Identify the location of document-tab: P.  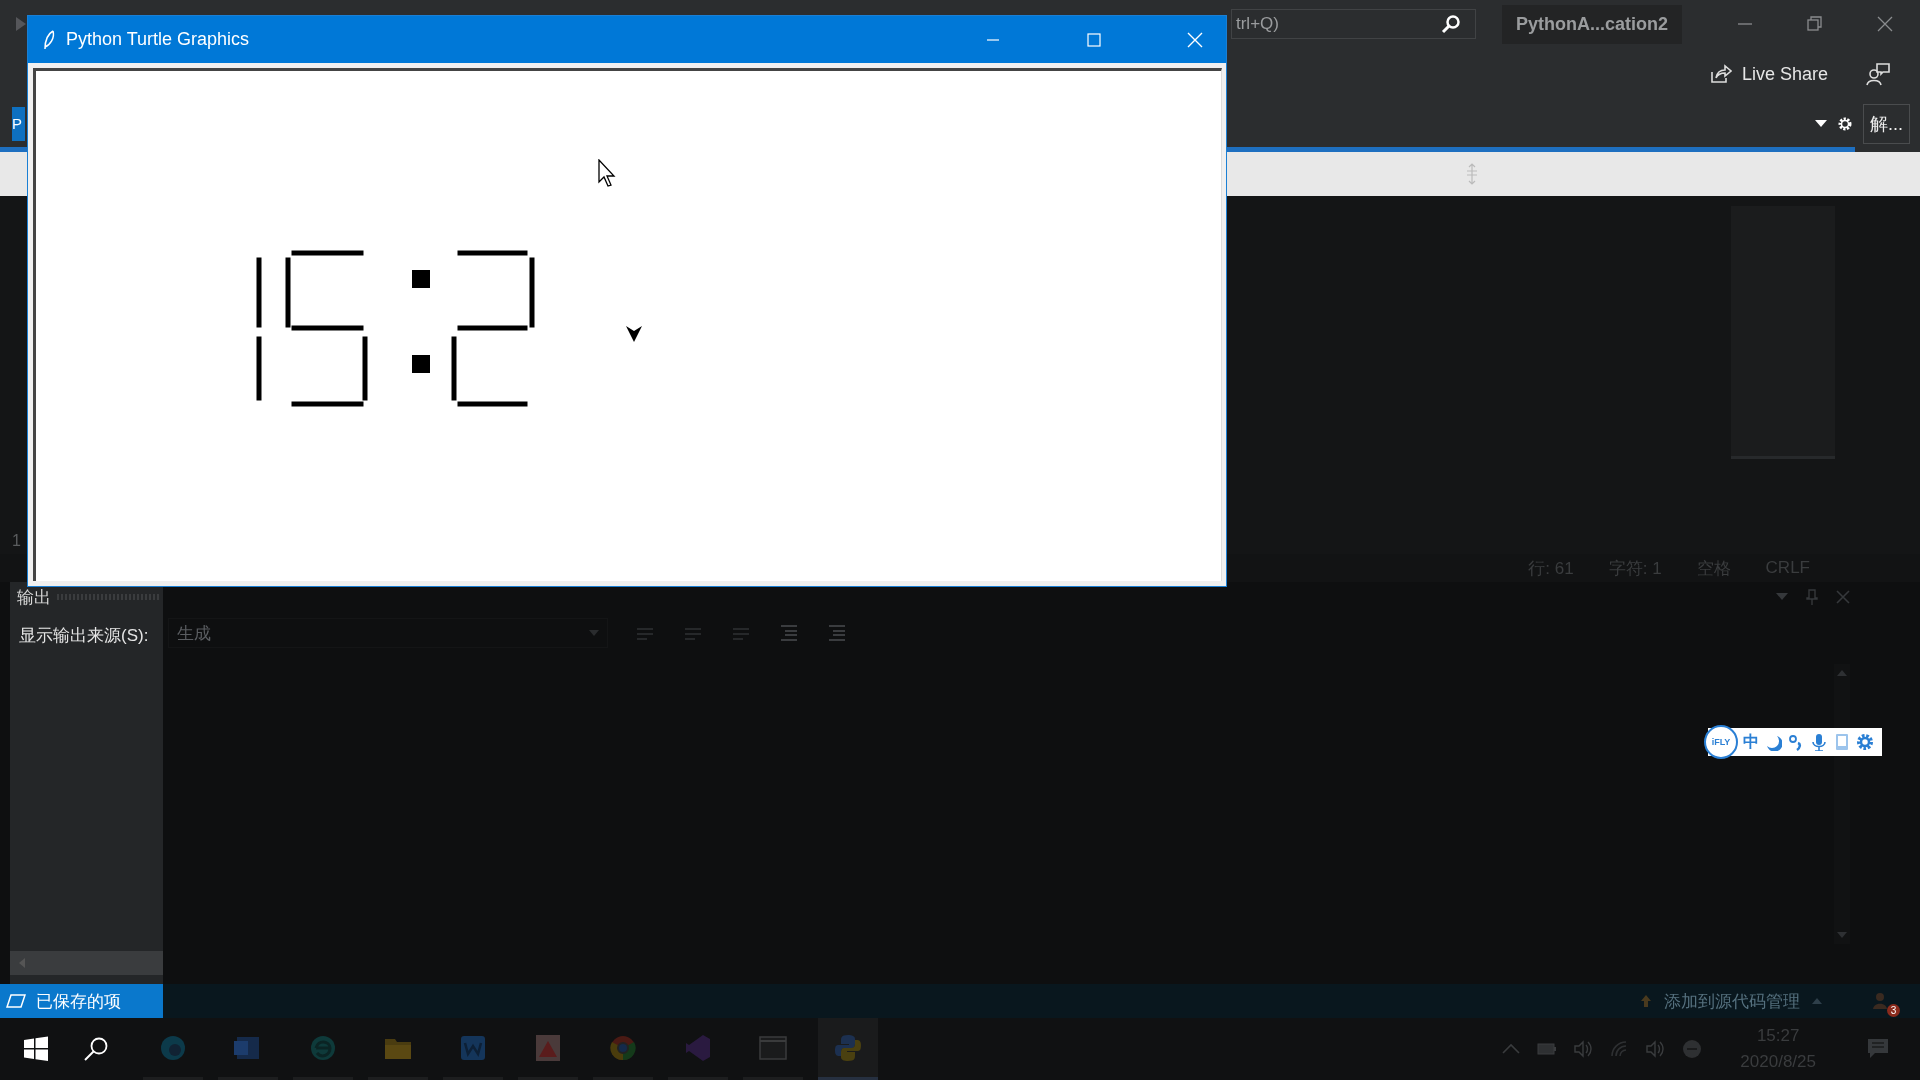
(18, 123).